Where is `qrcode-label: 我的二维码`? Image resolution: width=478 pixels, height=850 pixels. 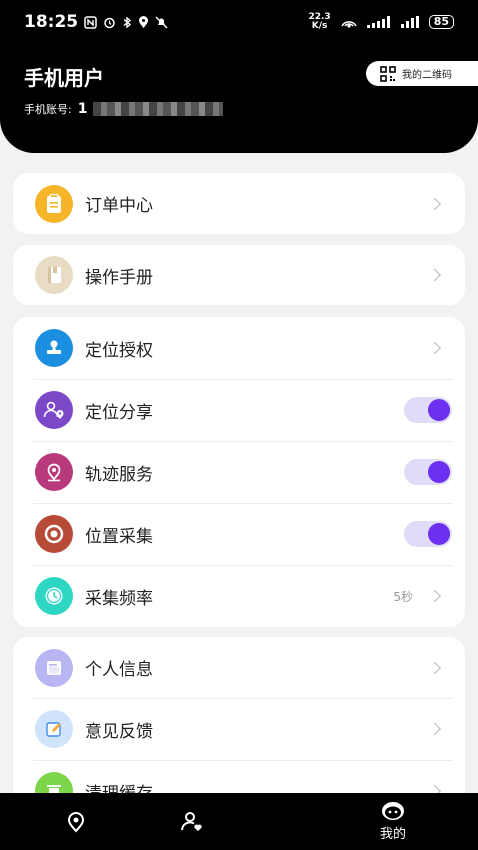
qrcode-label: 我的二维码 is located at coordinates (427, 75).